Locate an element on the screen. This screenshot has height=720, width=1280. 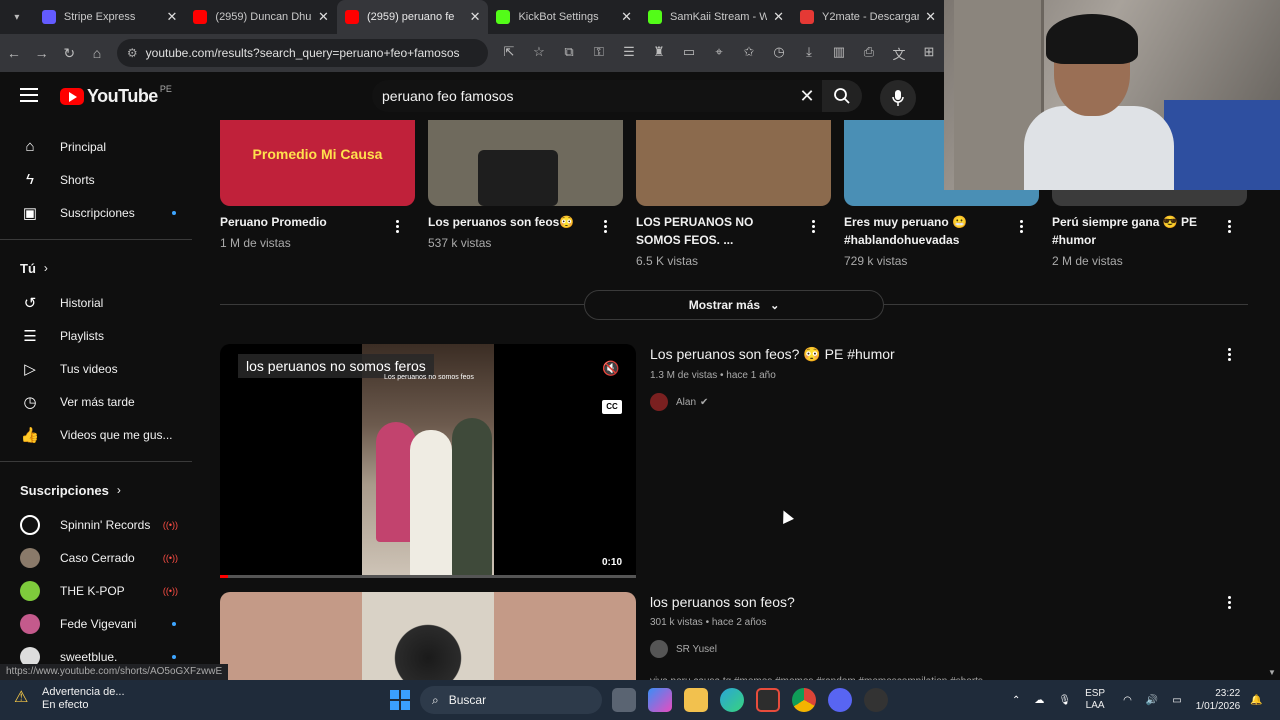
wifi-icon: ◠ is located at coordinates (1127, 700).